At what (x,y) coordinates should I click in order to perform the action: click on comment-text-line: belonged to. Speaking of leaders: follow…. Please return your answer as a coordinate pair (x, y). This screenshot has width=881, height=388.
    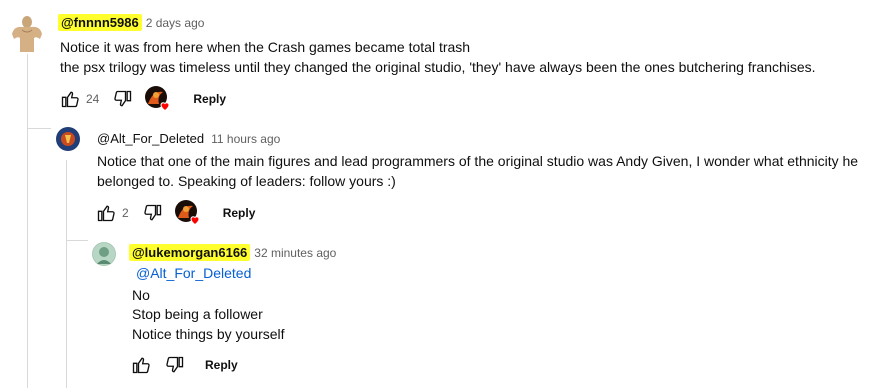
    Looking at the image, I should click on (246, 181).